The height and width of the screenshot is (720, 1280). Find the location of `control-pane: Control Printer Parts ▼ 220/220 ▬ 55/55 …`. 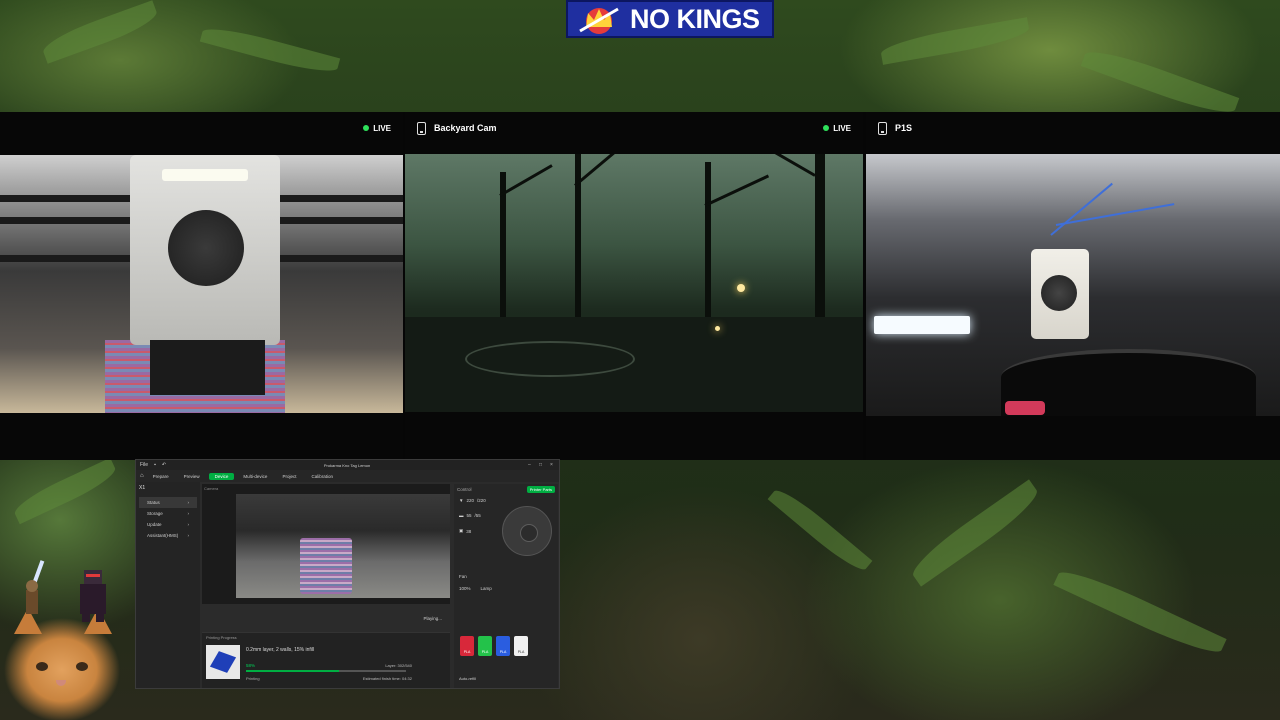

control-pane: Control Printer Parts ▼ 220/220 ▬ 55/55 … is located at coordinates (506, 586).